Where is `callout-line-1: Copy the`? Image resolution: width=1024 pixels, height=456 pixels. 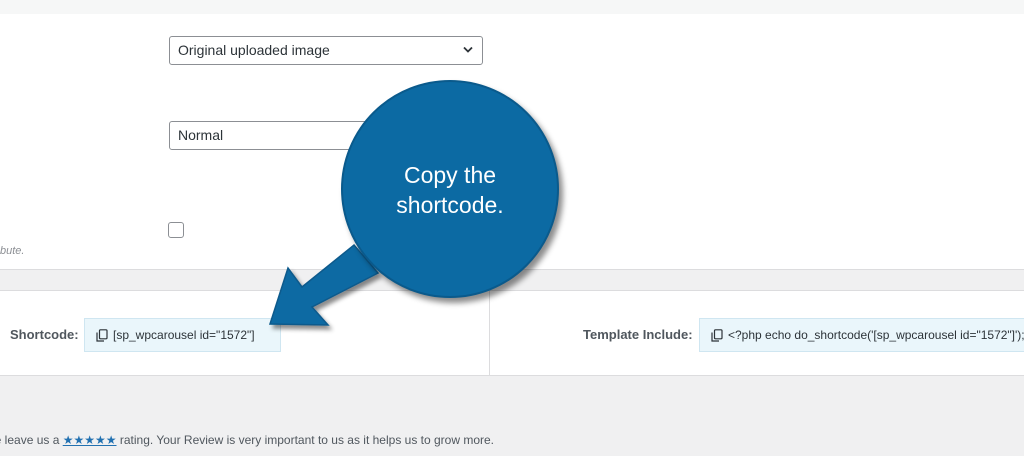
callout-line-1: Copy the is located at coordinates (450, 175).